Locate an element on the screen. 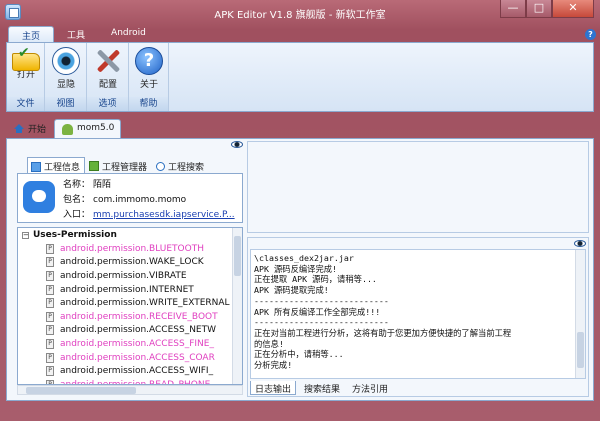 Image resolution: width=600 pixels, height=421 pixels. permission-label: android.permission.ACCESS_FINE_ is located at coordinates (137, 343).